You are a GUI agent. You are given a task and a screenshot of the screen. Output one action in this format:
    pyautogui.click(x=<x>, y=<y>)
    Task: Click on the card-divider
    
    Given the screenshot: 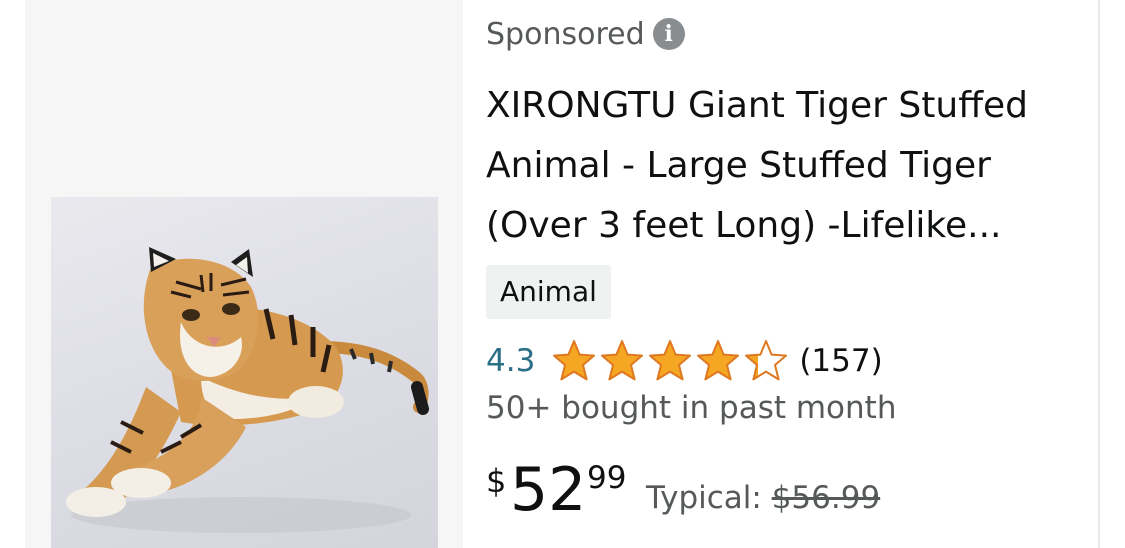 What is the action you would take?
    pyautogui.click(x=1099, y=274)
    